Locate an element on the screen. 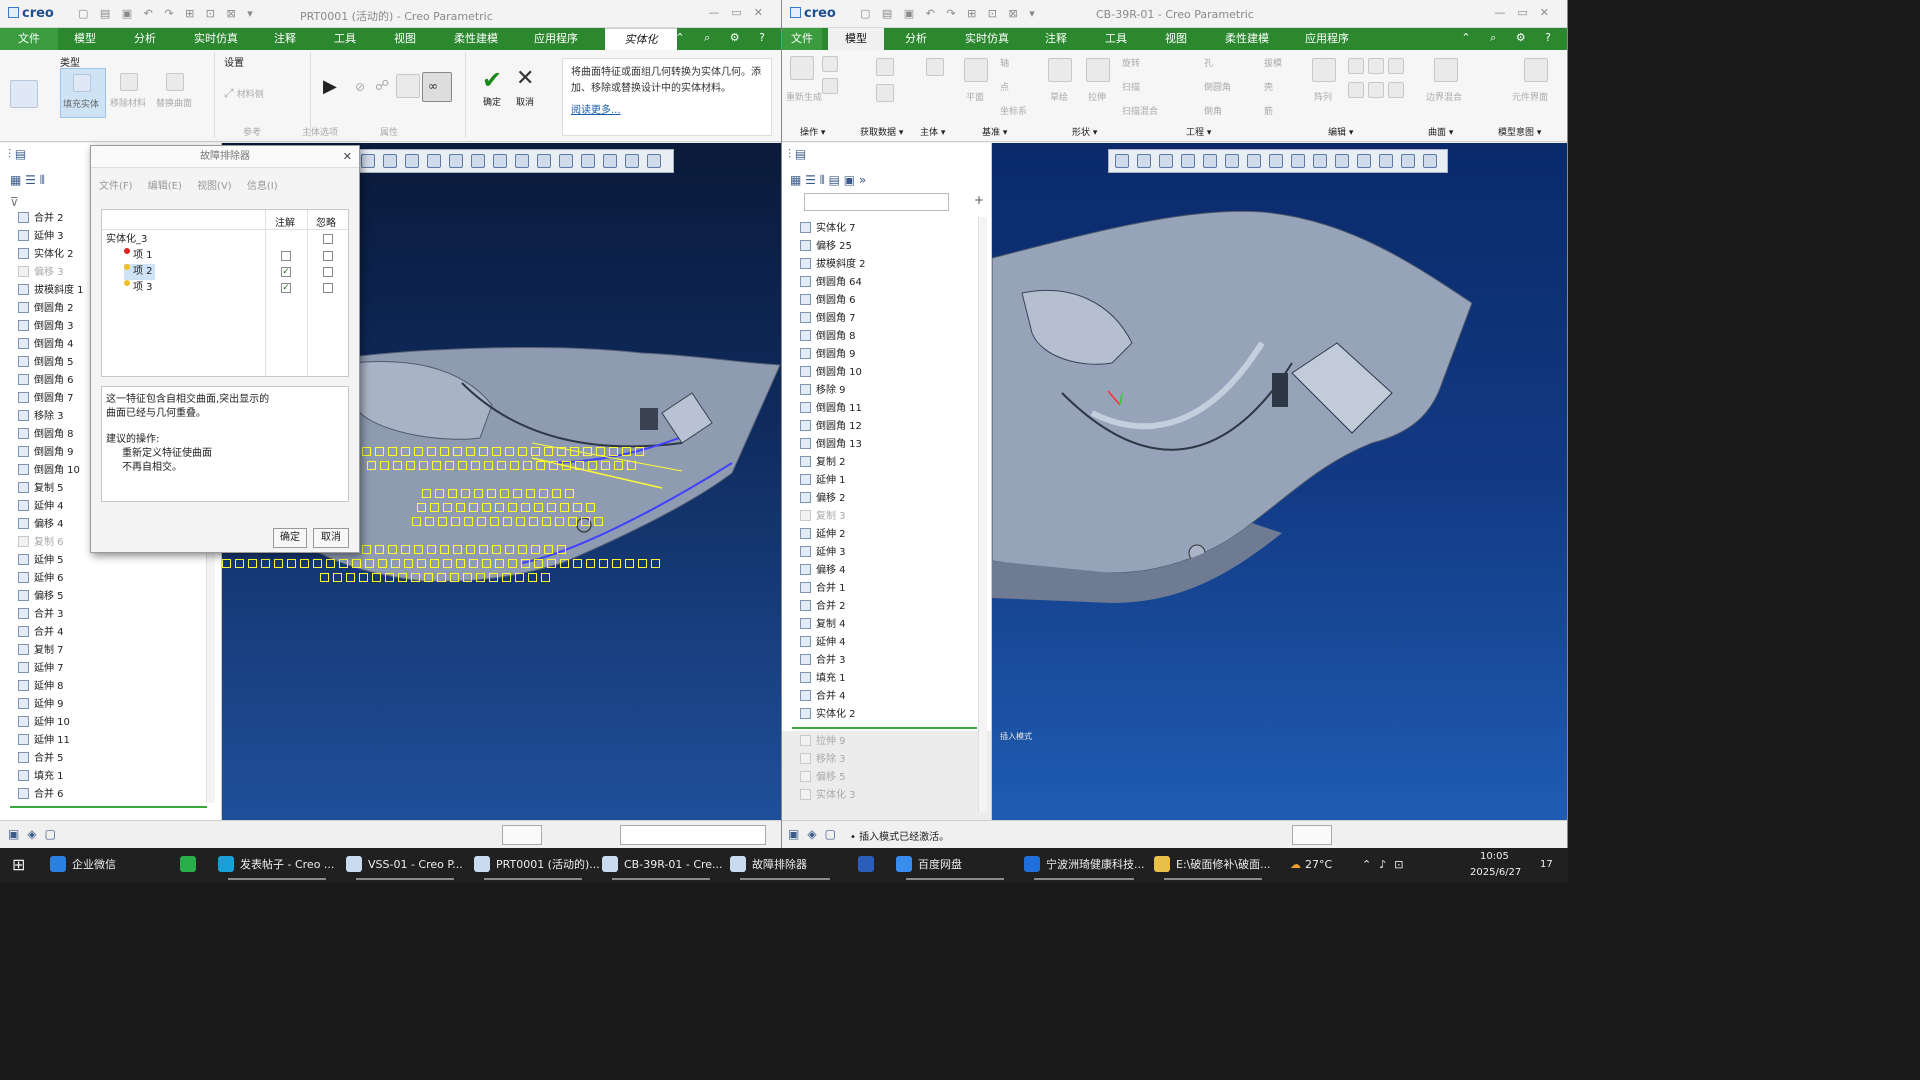 The width and height of the screenshot is (1920, 1080). ribbon-group-2: 主体 ▾ is located at coordinates (932, 131).